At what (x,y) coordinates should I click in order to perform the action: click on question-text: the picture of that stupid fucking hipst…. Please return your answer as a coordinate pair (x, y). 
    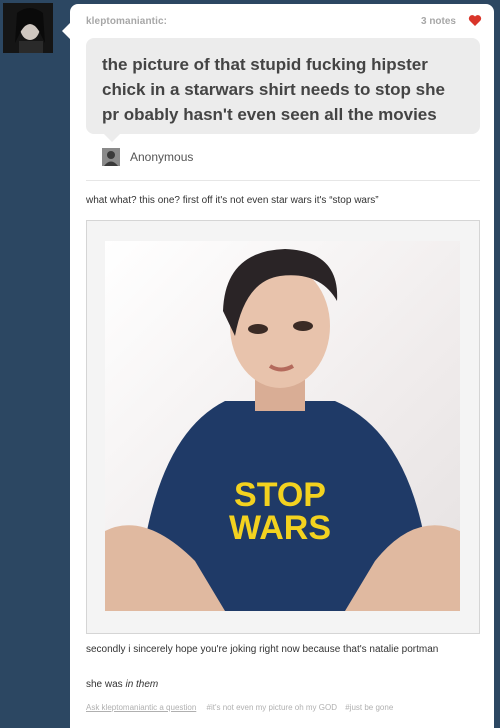
    Looking at the image, I should click on (273, 89).